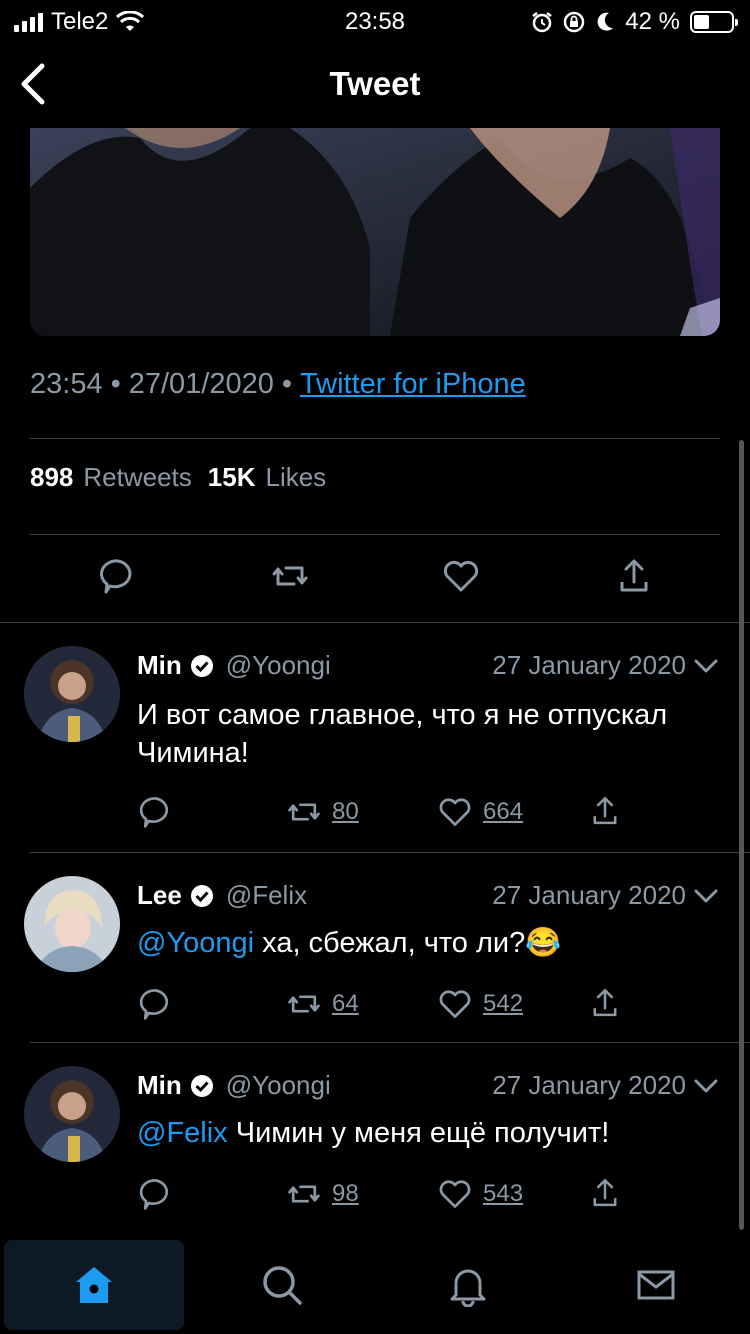  Describe the element at coordinates (503, 1194) in the screenshot. I see `like-count: 543` at that location.